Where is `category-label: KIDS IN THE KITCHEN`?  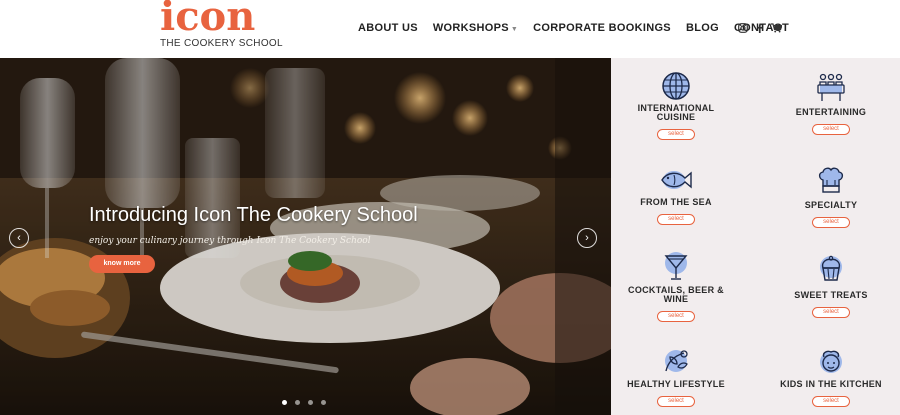 category-label: KIDS IN THE KITCHEN is located at coordinates (831, 384).